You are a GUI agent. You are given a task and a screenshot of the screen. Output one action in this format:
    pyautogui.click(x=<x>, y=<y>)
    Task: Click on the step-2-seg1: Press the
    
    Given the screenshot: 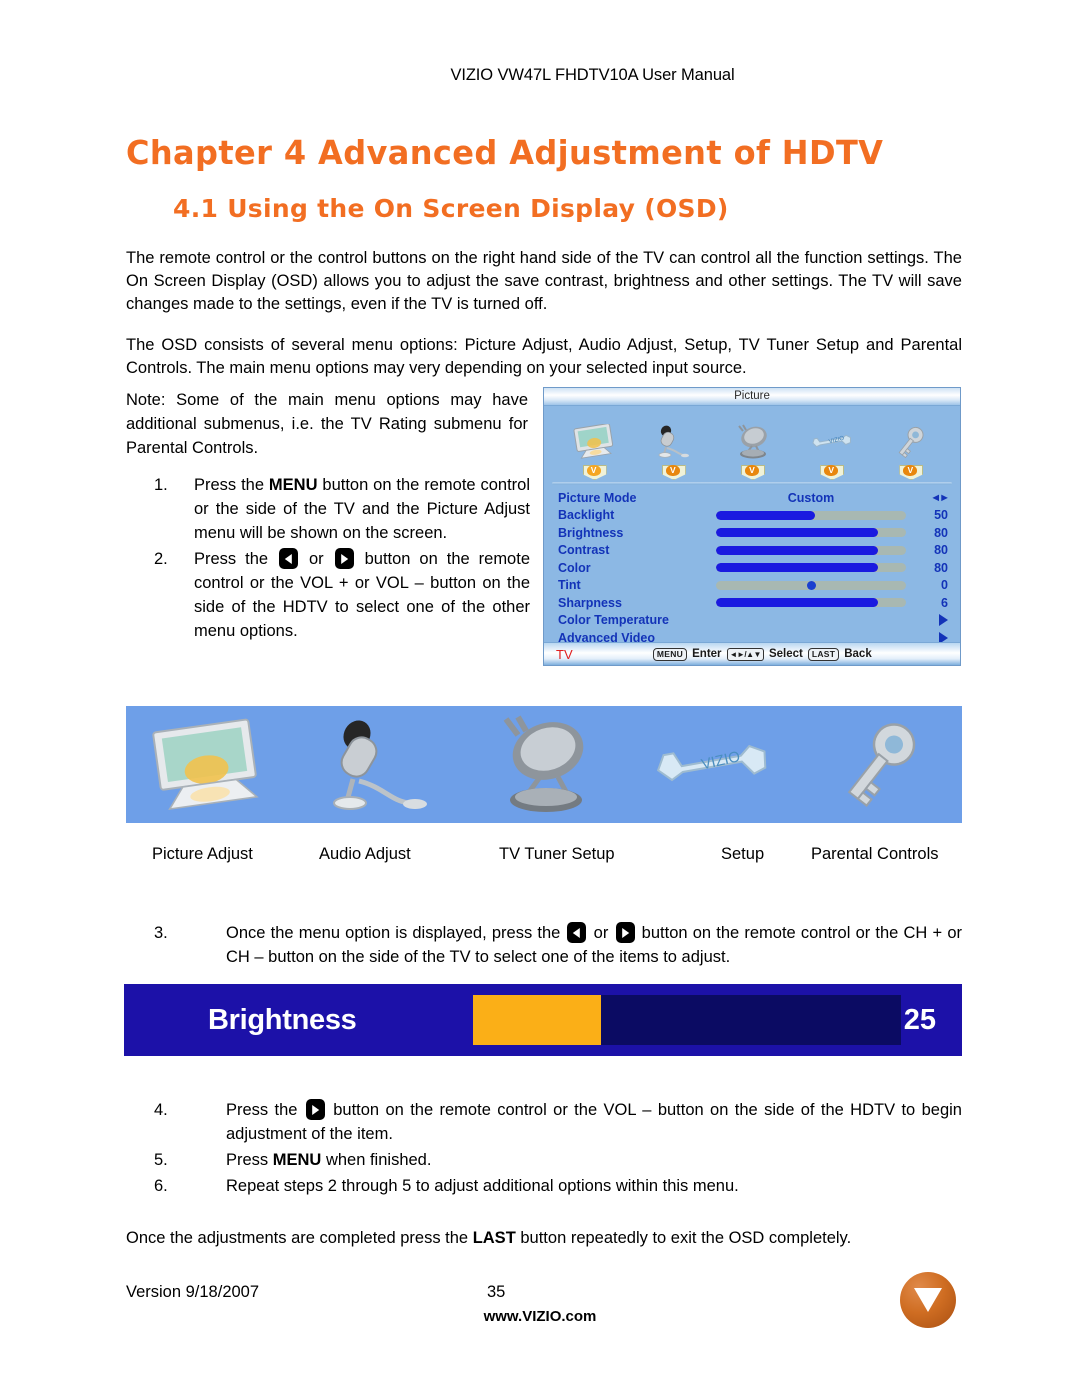 What is the action you would take?
    pyautogui.click(x=236, y=559)
    